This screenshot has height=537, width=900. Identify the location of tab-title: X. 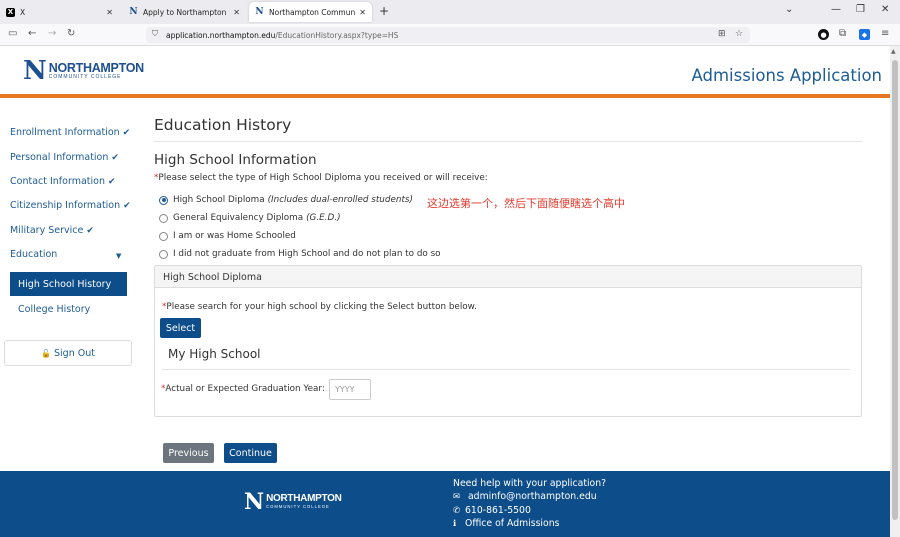
(23, 12).